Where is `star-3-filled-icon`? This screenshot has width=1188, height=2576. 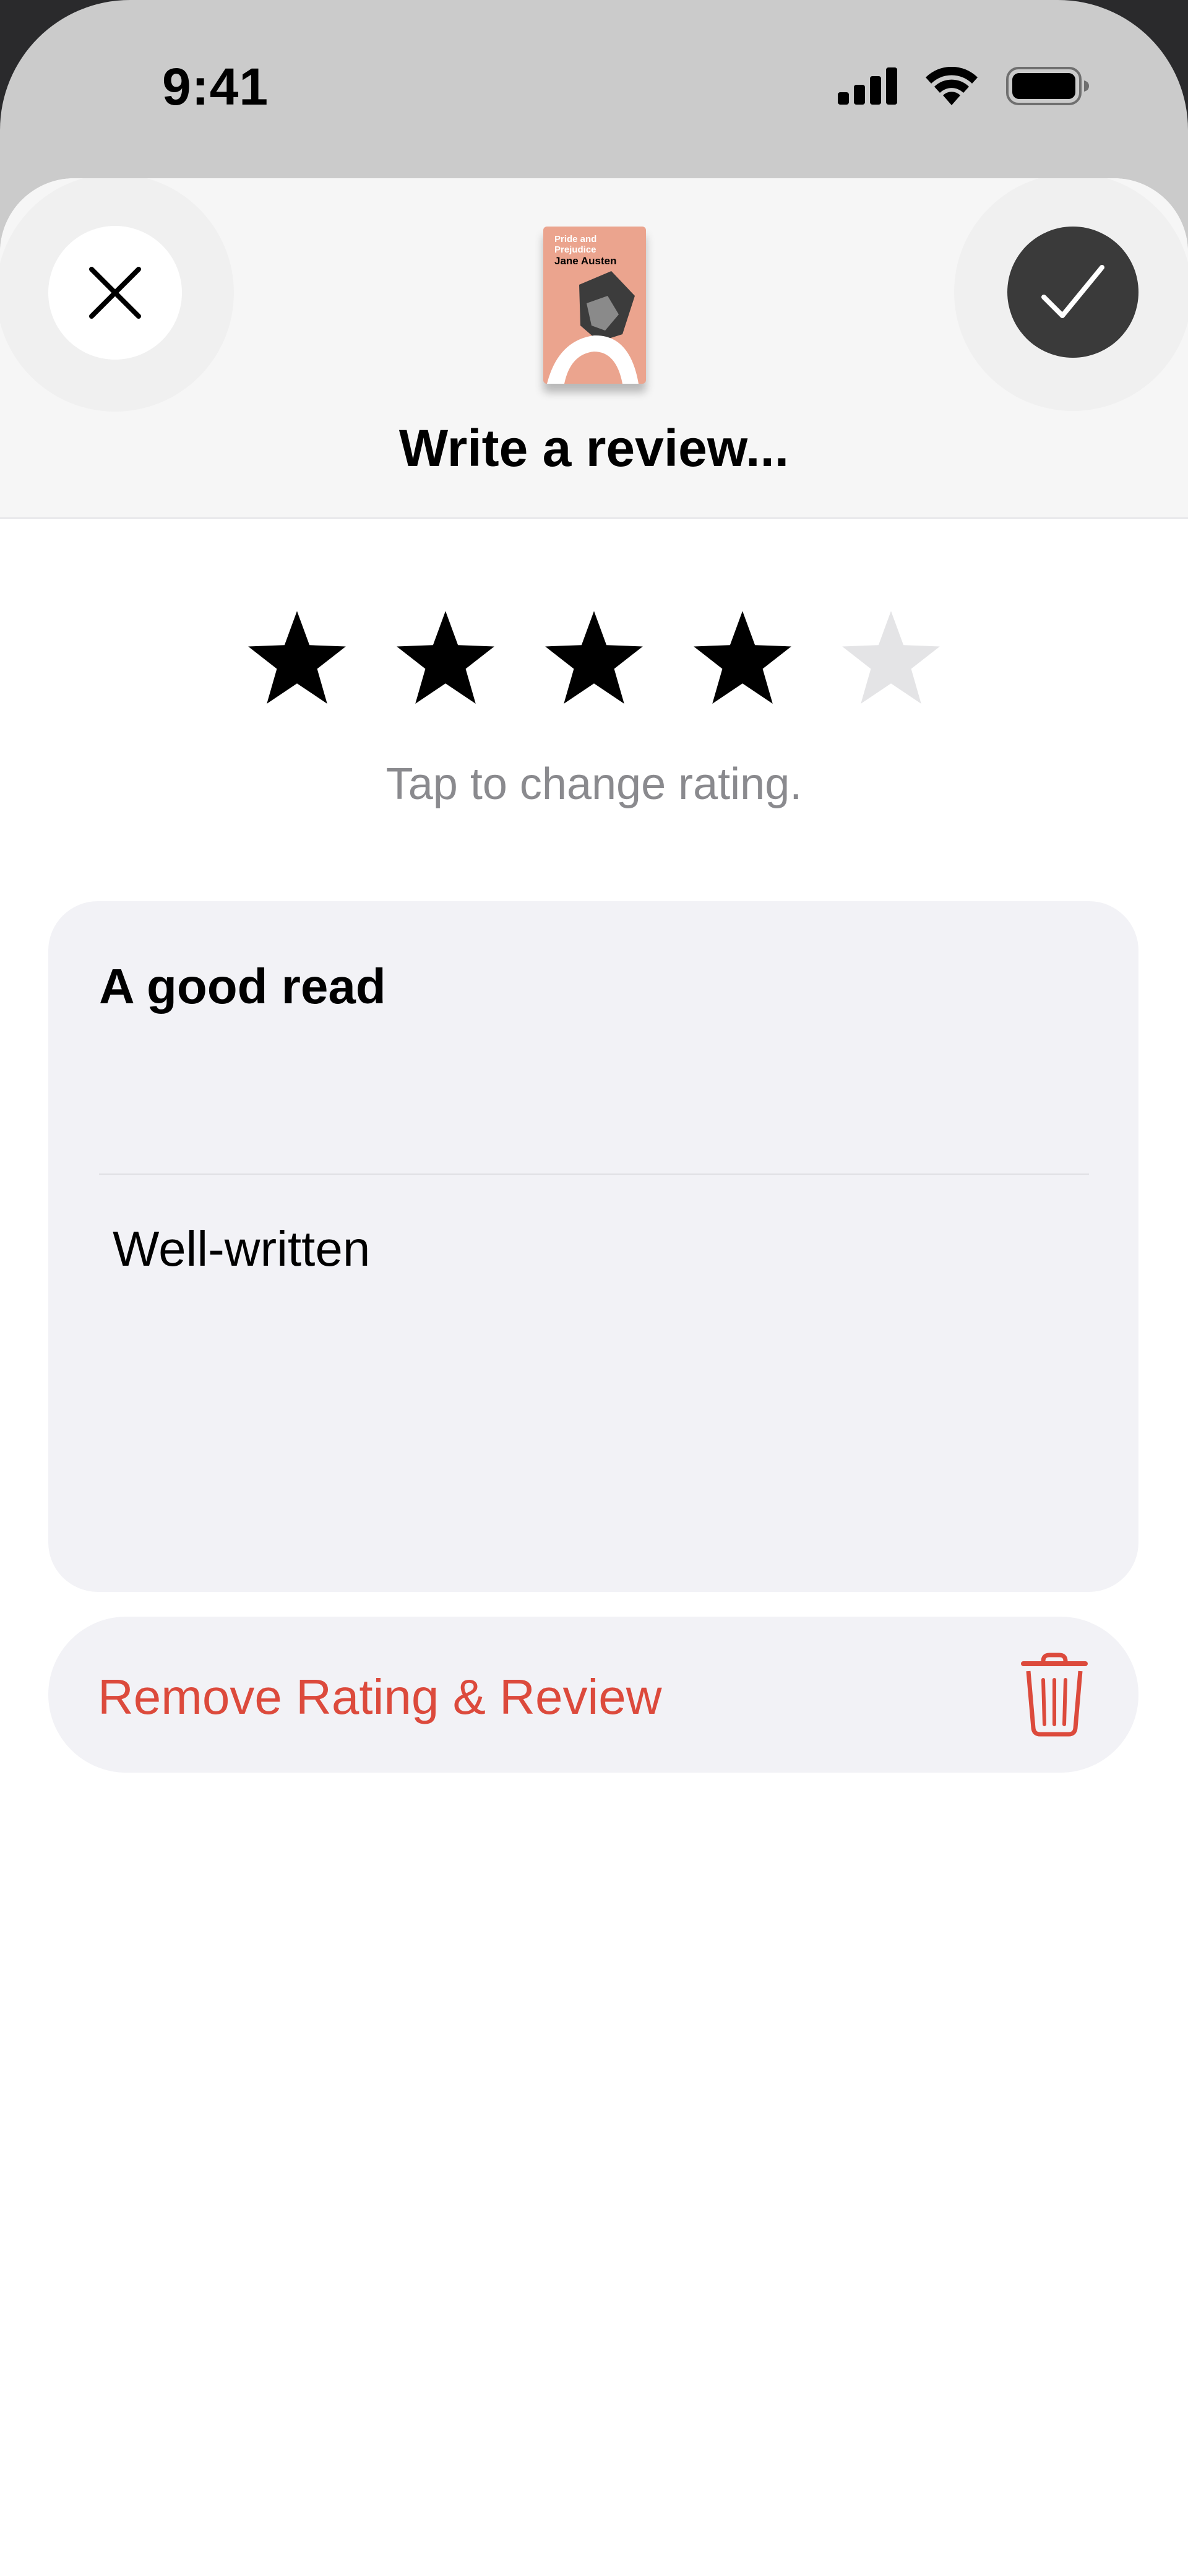 star-3-filled-icon is located at coordinates (594, 662).